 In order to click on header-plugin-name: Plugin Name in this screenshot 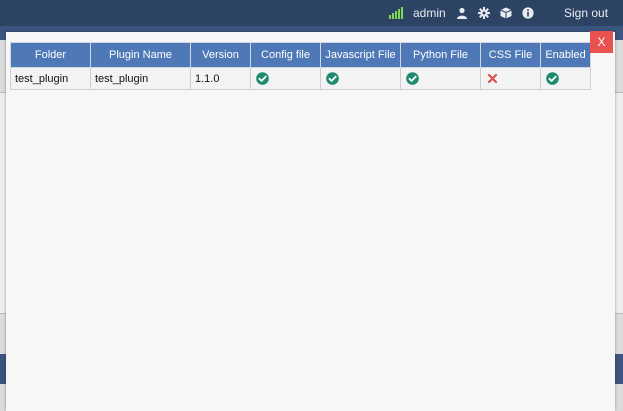, I will do `click(140, 55)`.